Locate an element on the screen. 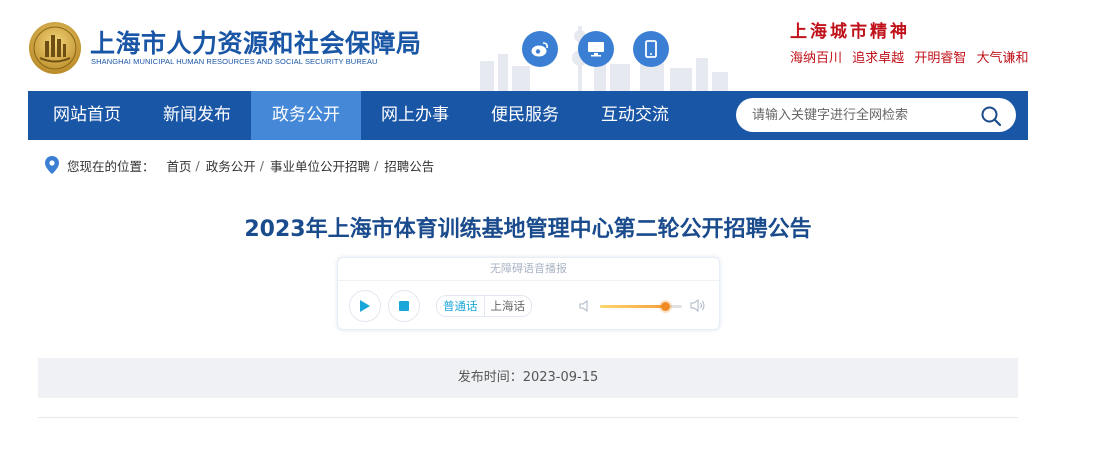 The height and width of the screenshot is (449, 1093). language-switch: 普通话 上海话 is located at coordinates (484, 306).